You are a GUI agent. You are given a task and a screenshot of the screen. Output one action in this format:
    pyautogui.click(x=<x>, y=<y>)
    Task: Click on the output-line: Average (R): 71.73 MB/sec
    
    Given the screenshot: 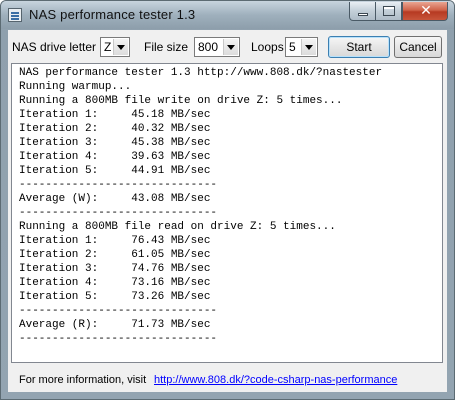 What is the action you would take?
    pyautogui.click(x=115, y=325)
    